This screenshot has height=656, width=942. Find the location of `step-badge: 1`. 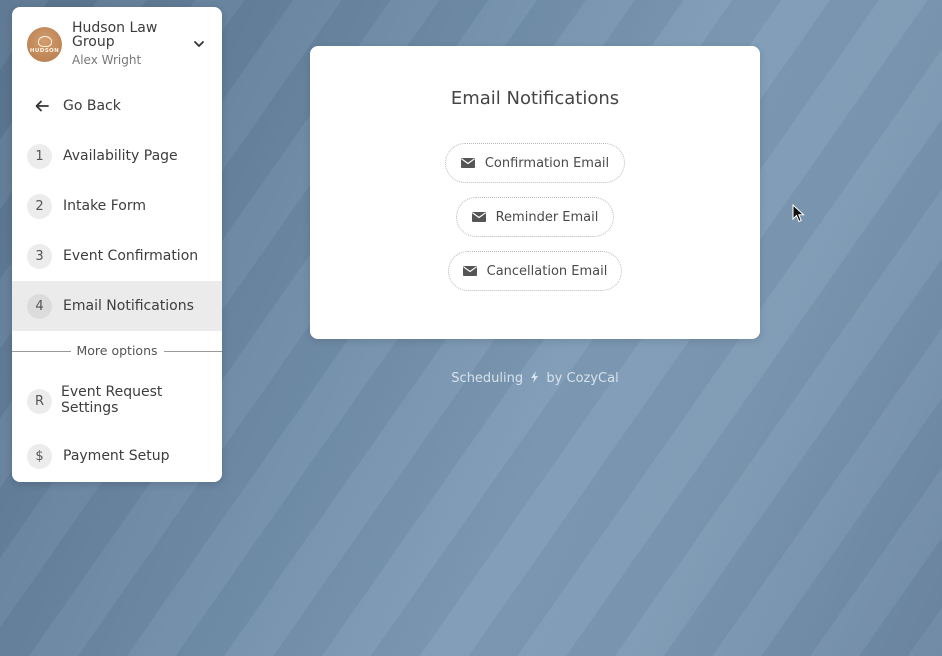

step-badge: 1 is located at coordinates (39, 156).